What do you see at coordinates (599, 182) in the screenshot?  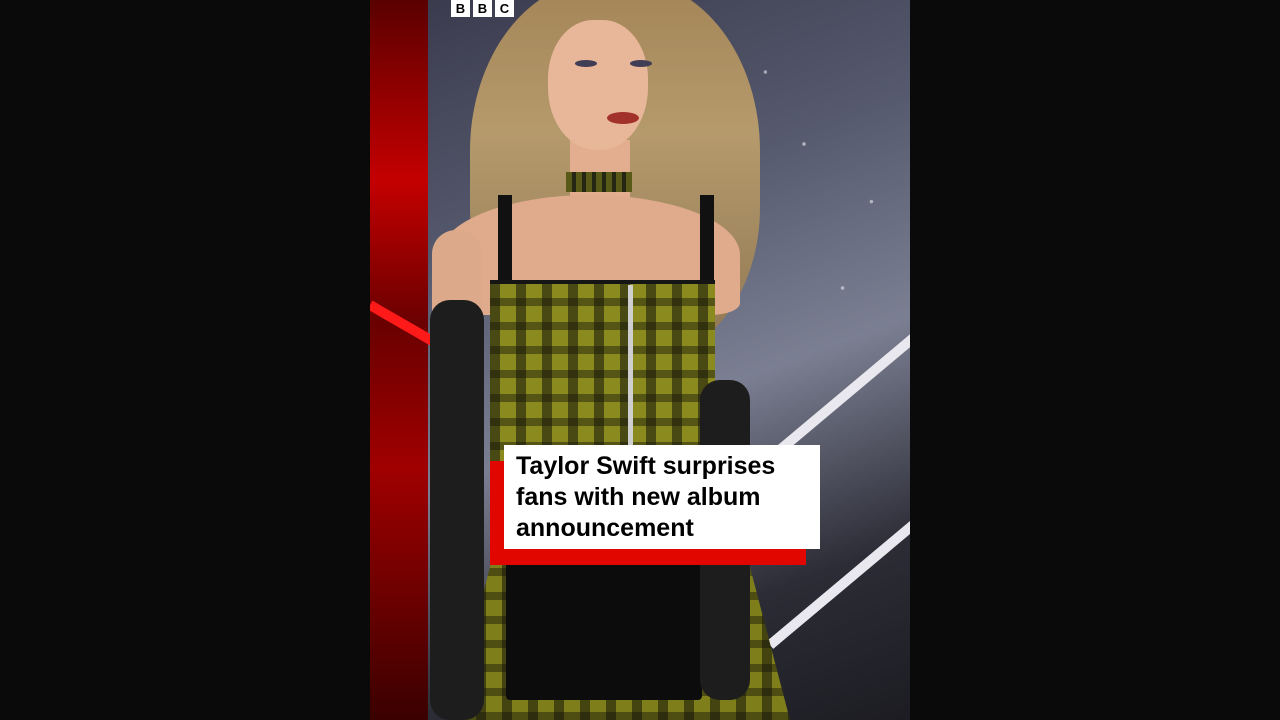 I see `performer-choker` at bounding box center [599, 182].